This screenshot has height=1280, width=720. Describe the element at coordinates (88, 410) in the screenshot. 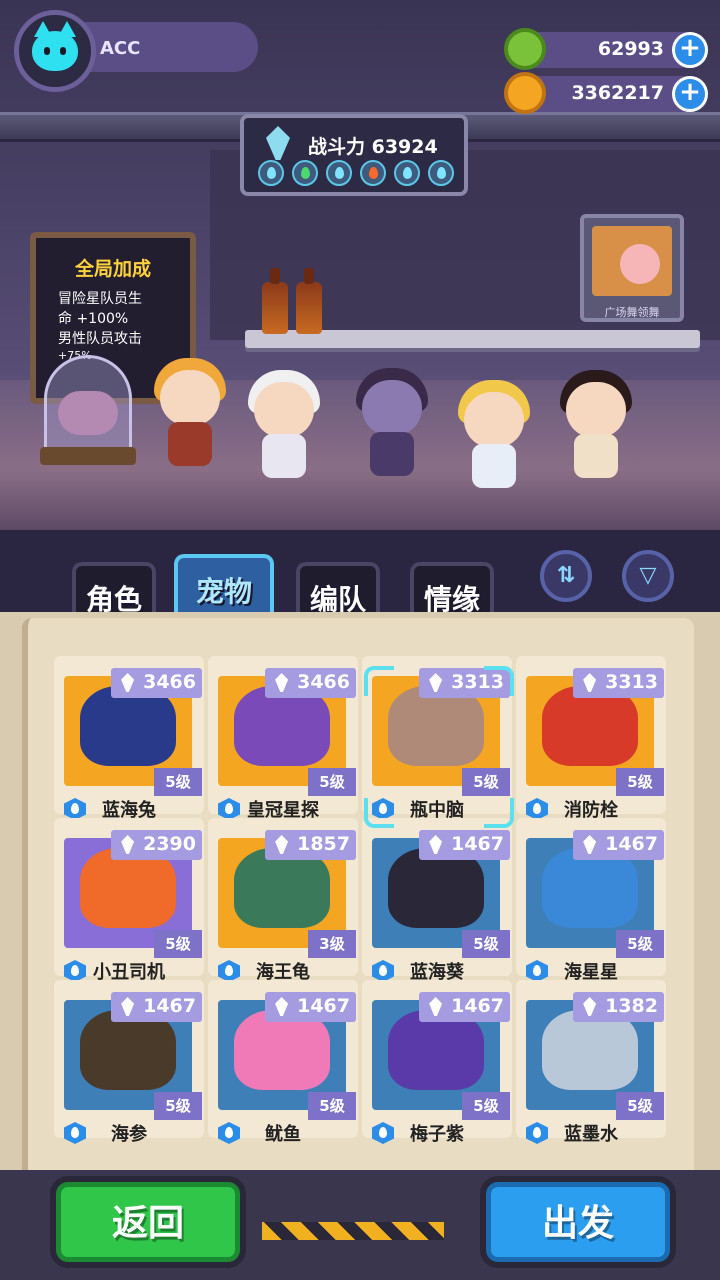

I see `brain-jar-decoration` at that location.